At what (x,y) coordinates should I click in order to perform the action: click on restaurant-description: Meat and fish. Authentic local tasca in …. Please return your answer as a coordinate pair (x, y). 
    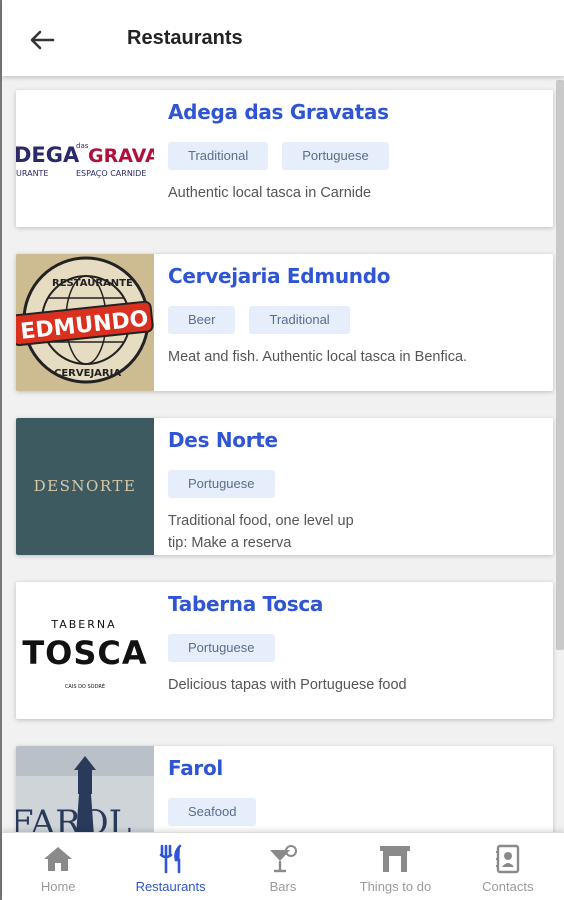
    Looking at the image, I should click on (318, 357).